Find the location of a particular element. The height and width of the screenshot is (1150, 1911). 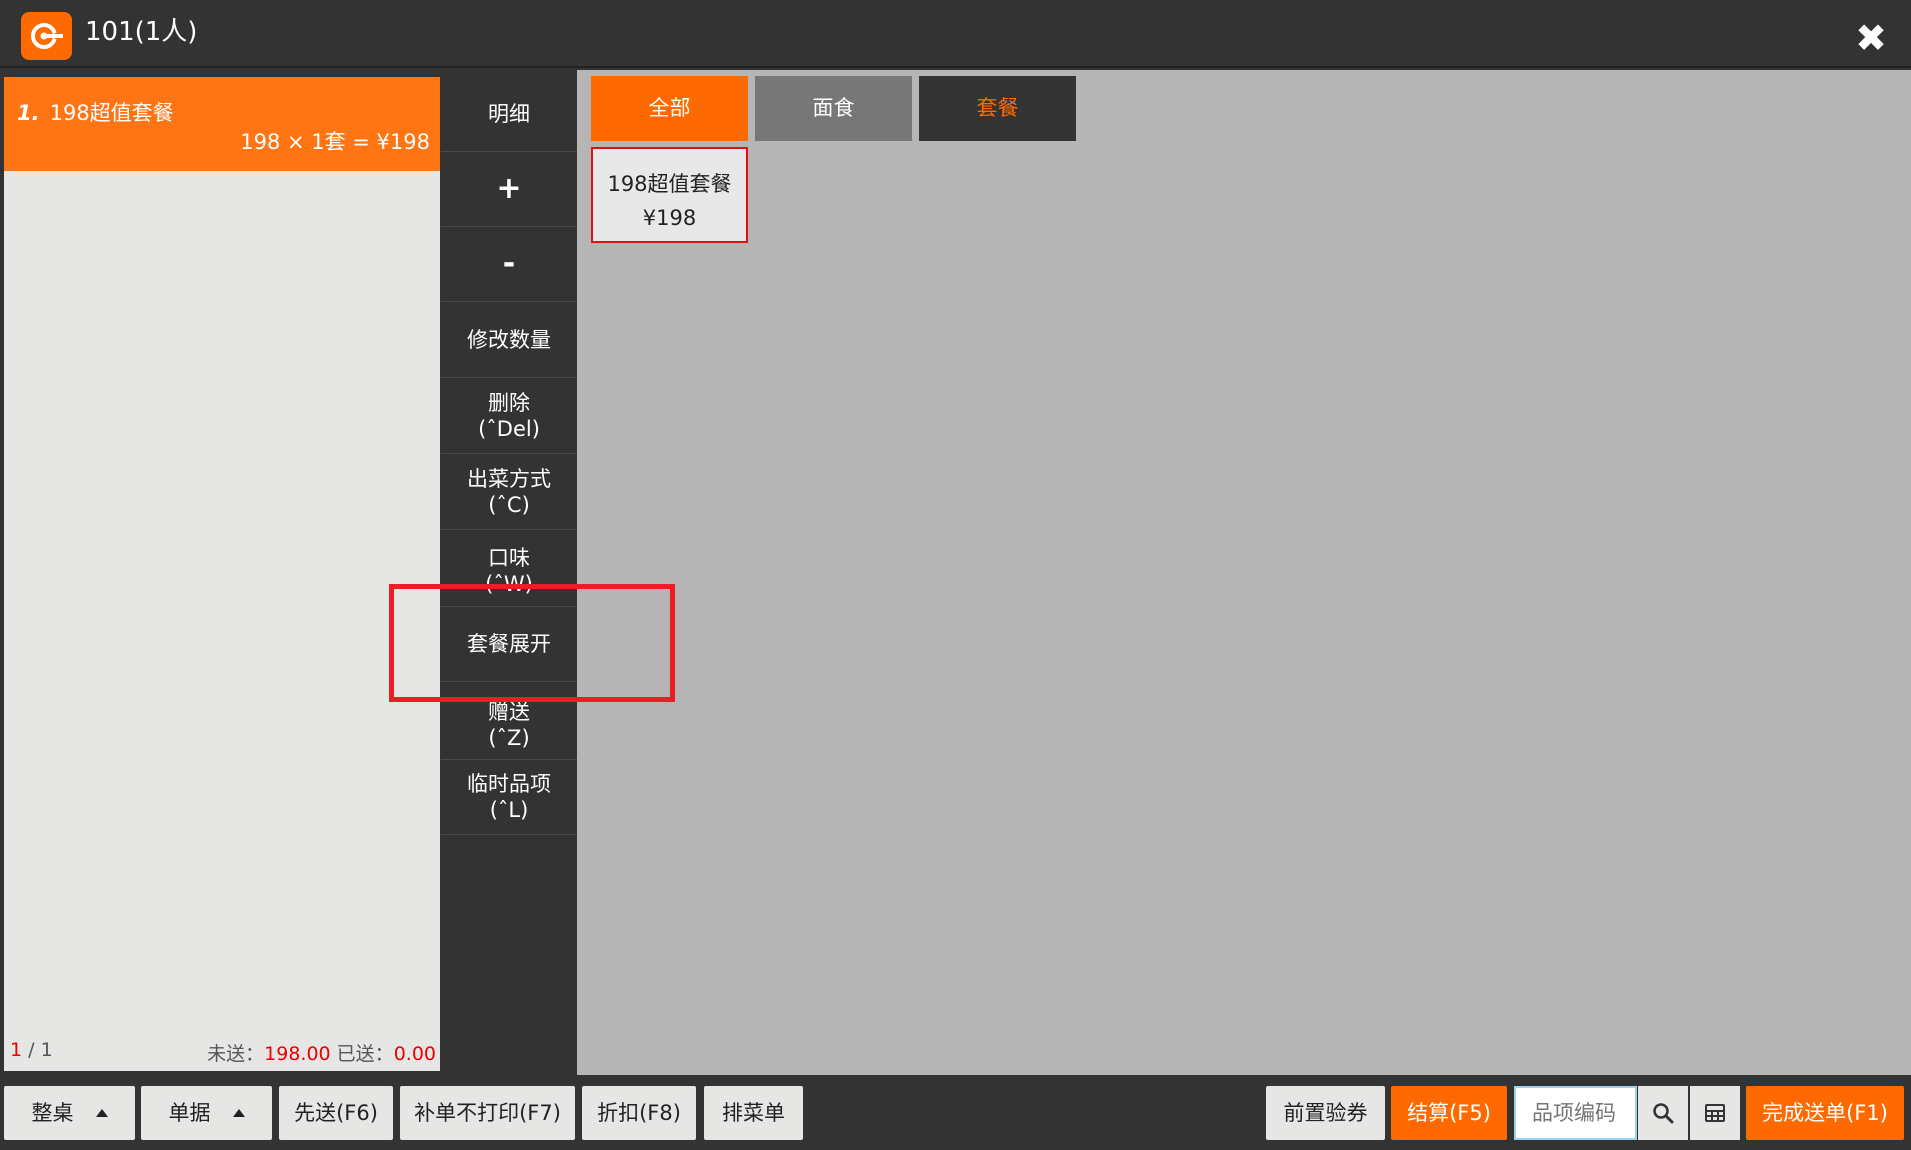

documents-button: 单据 is located at coordinates (206, 1113).